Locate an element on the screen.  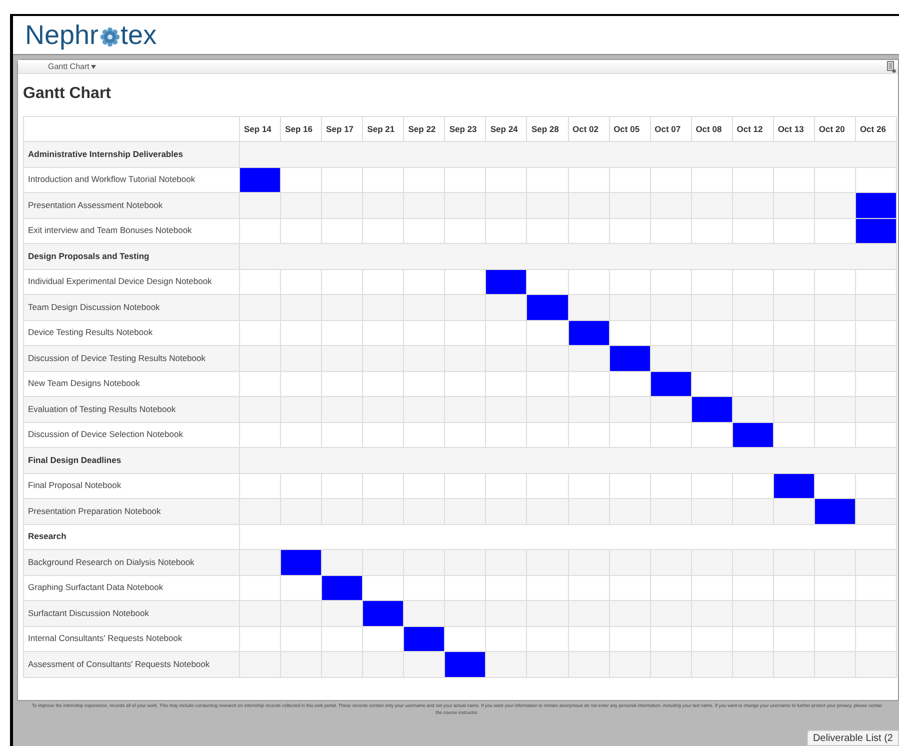
deliverable-name: Team Design Discussion Notebook is located at coordinates (132, 307).